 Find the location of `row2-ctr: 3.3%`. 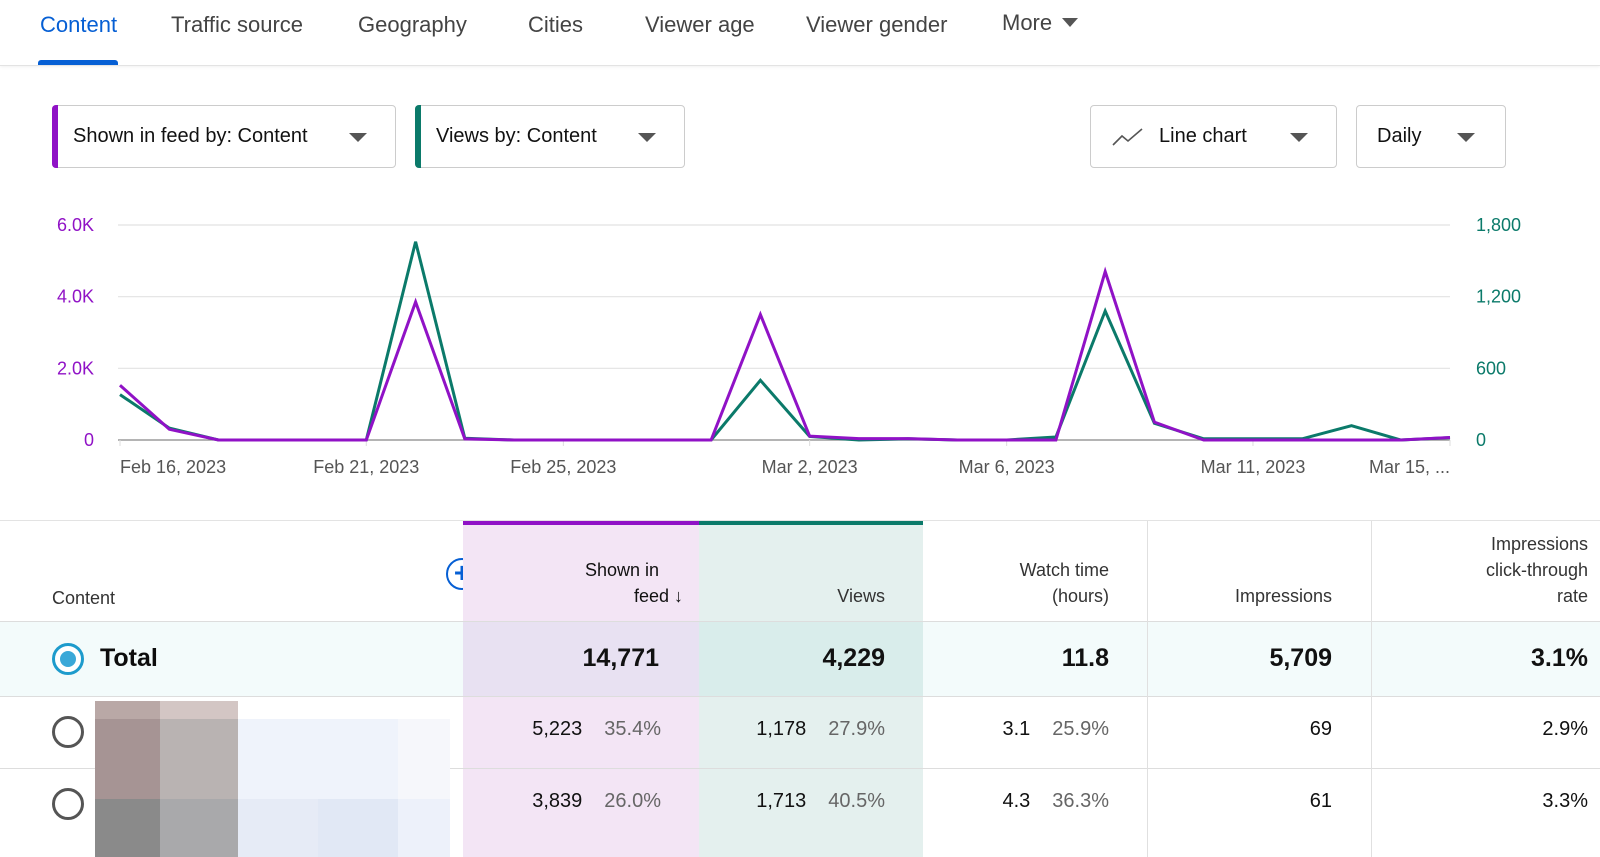

row2-ctr: 3.3% is located at coordinates (1565, 801).